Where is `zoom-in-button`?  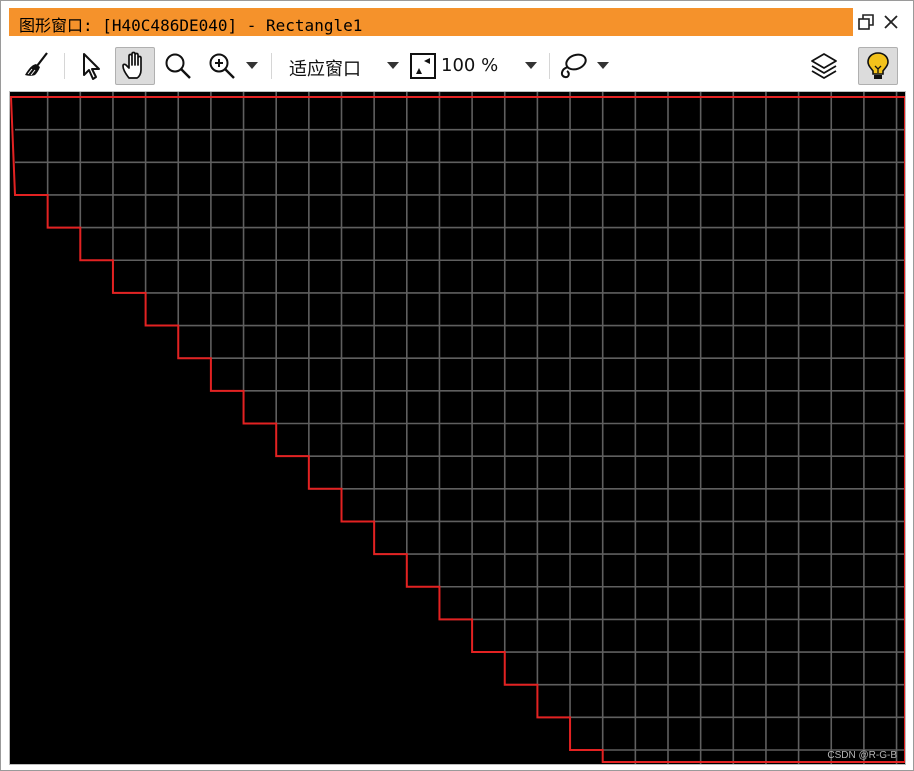
zoom-in-button is located at coordinates (222, 66).